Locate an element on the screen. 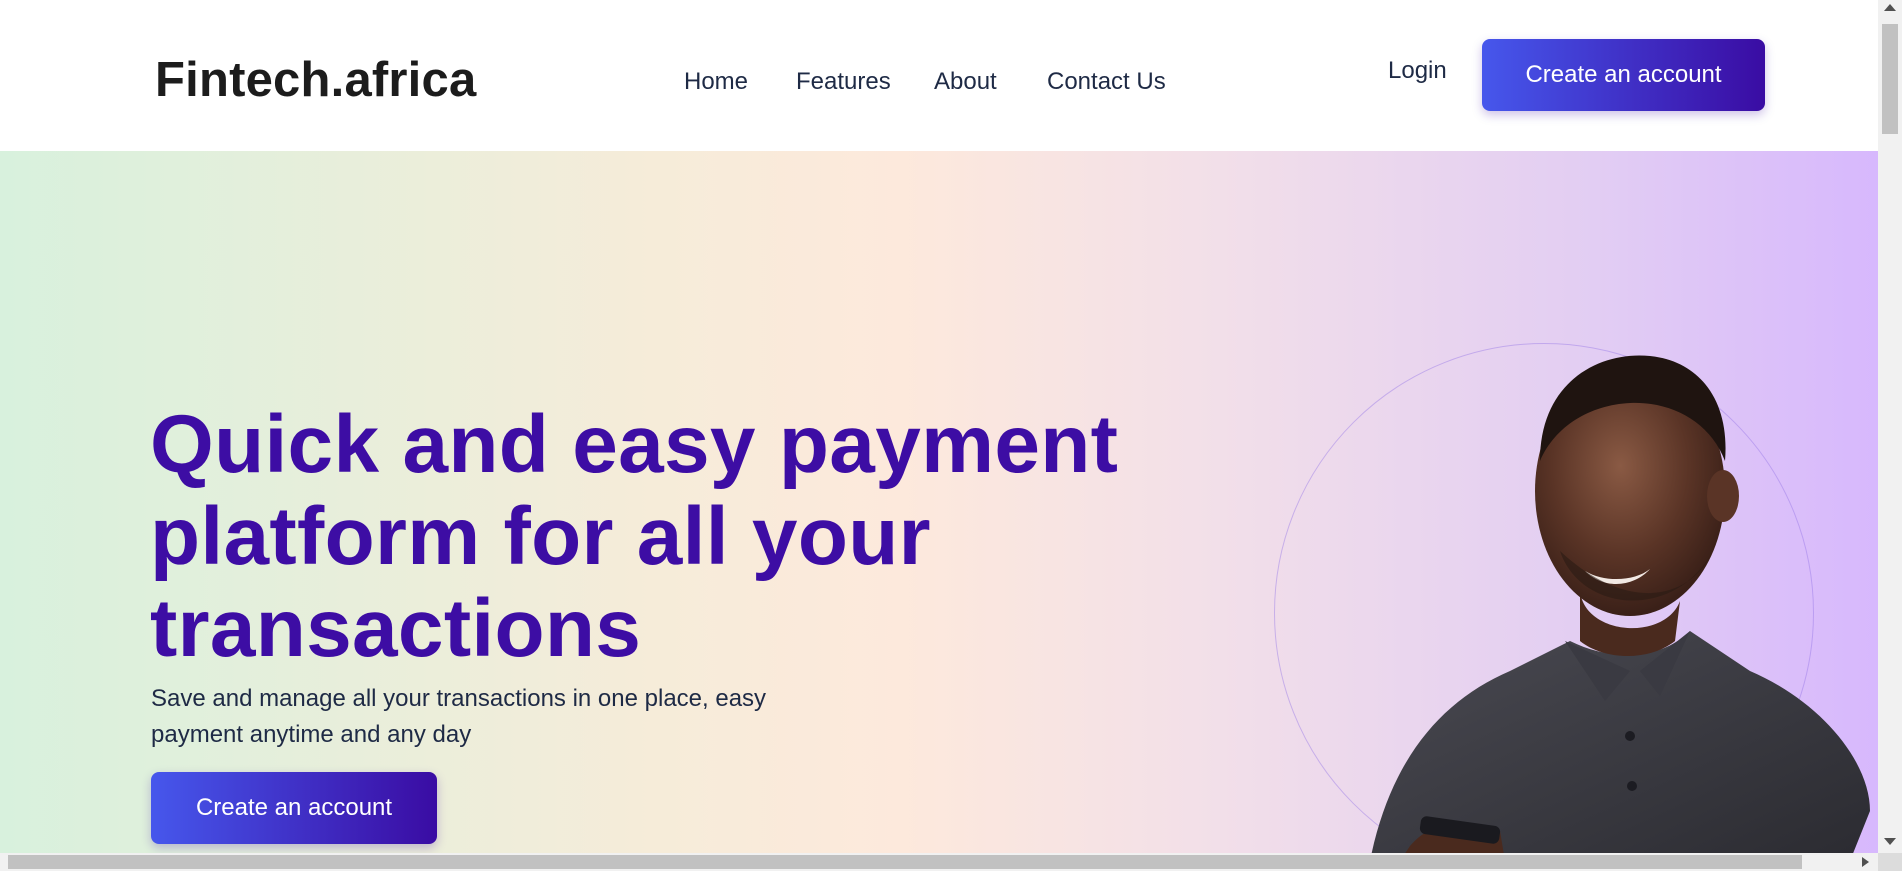 The height and width of the screenshot is (871, 1902). vertical-scrollbar is located at coordinates (1890, 426).